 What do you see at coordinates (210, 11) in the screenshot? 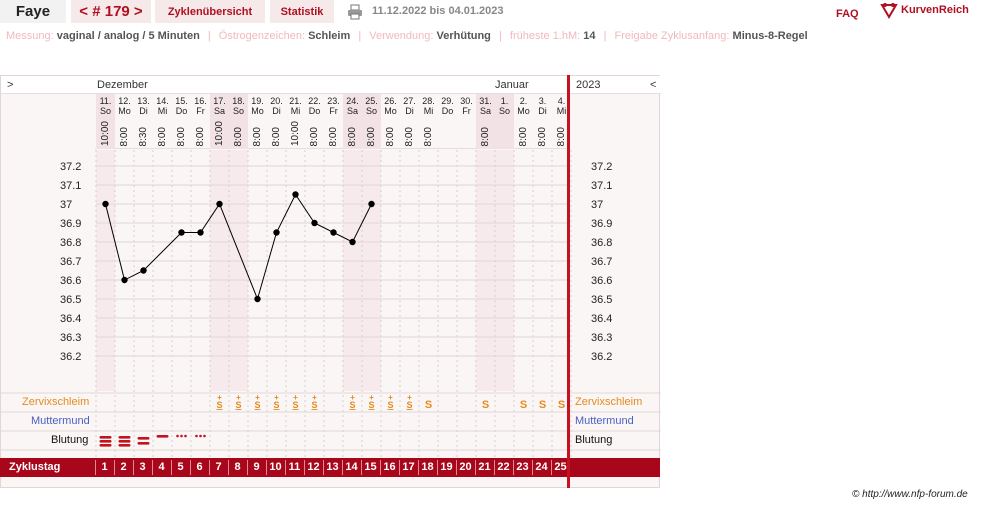
I see `tab-zyklenuebersicht: Zyklenübersicht` at bounding box center [210, 11].